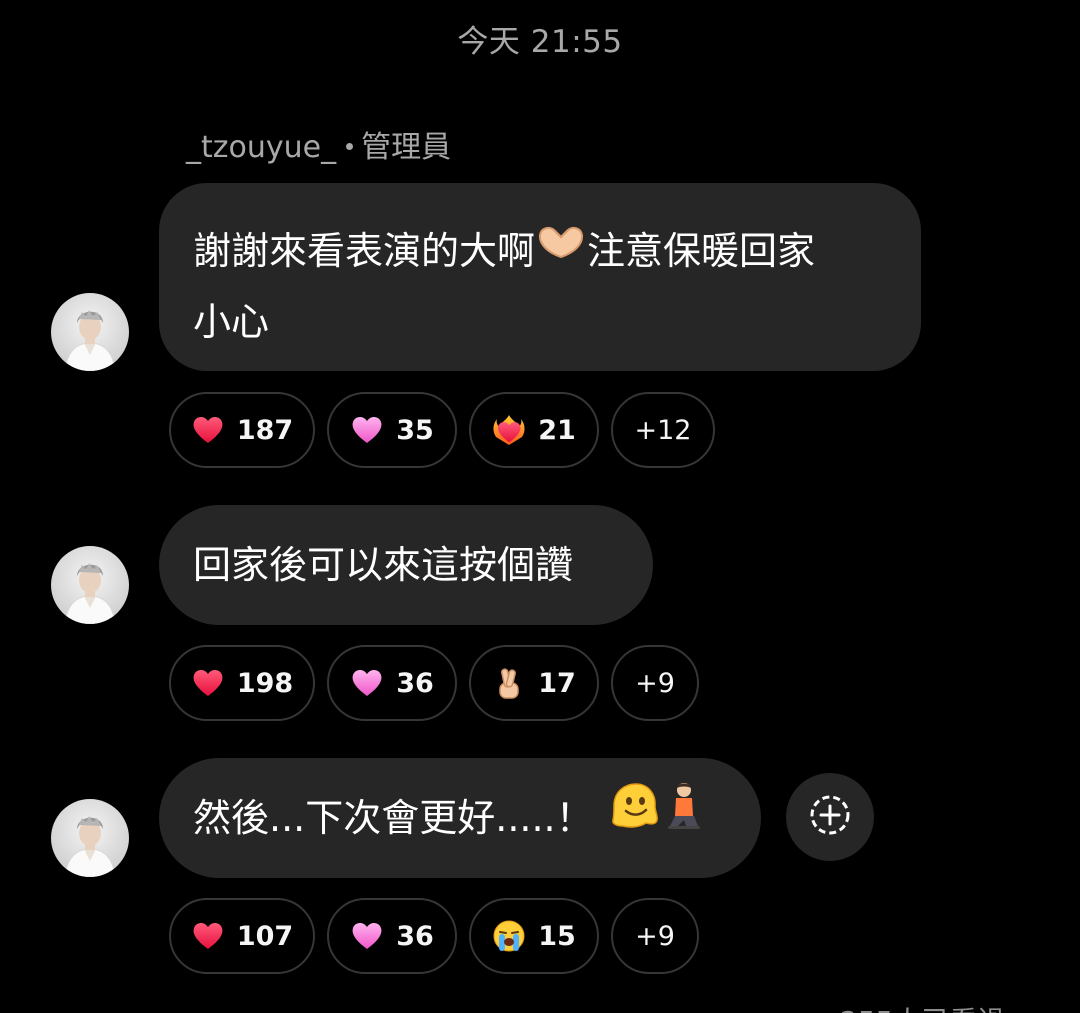 The width and height of the screenshot is (1080, 1013). I want to click on reaction-chip: 198, so click(242, 683).